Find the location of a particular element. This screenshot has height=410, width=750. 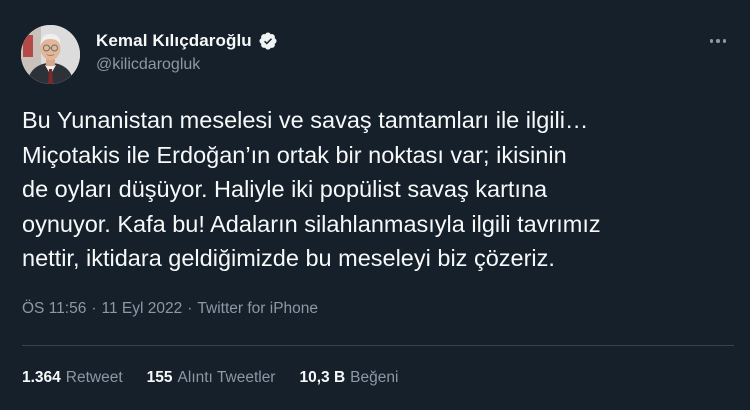

tweet-source: Twitter for iPhone is located at coordinates (257, 309).